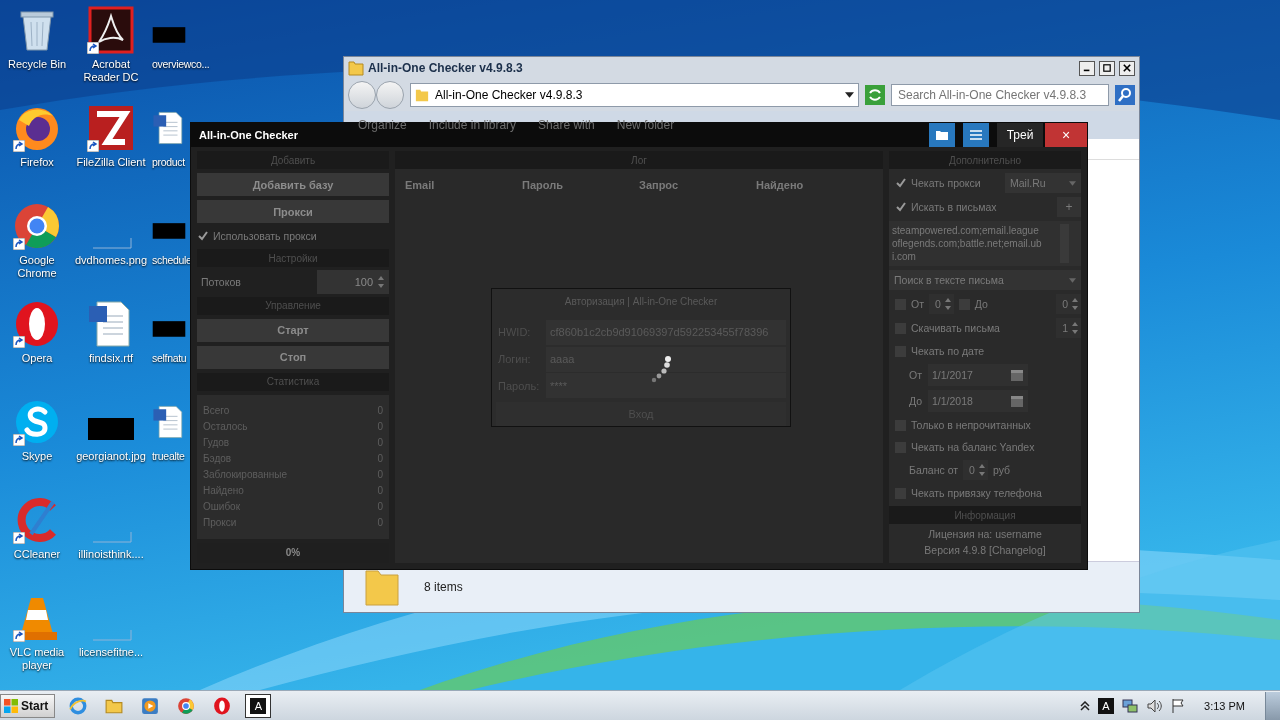  I want to click on toolbar-item: Organize, so click(382, 125).